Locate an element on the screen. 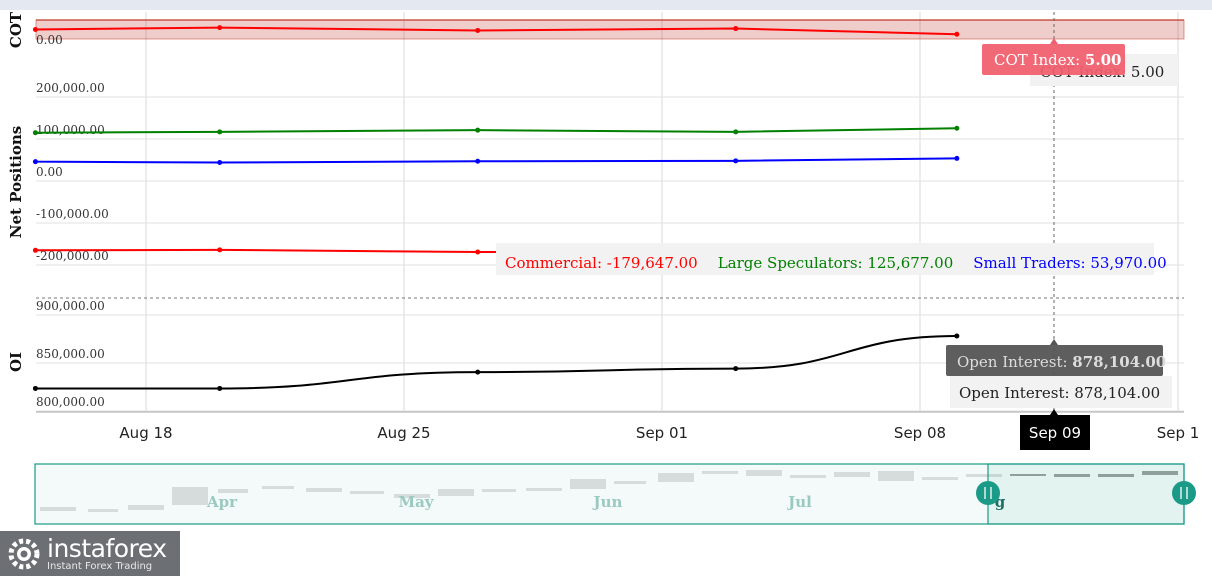  svg-text: COT Index: 5.00 is located at coordinates (1057, 60).